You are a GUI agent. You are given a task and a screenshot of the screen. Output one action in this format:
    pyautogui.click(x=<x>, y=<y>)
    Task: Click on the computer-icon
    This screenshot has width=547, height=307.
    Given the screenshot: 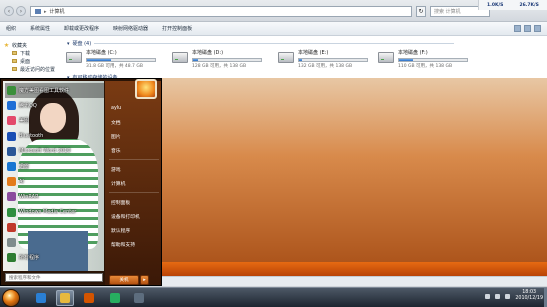 What is the action you would take?
    pyautogui.click(x=38, y=11)
    